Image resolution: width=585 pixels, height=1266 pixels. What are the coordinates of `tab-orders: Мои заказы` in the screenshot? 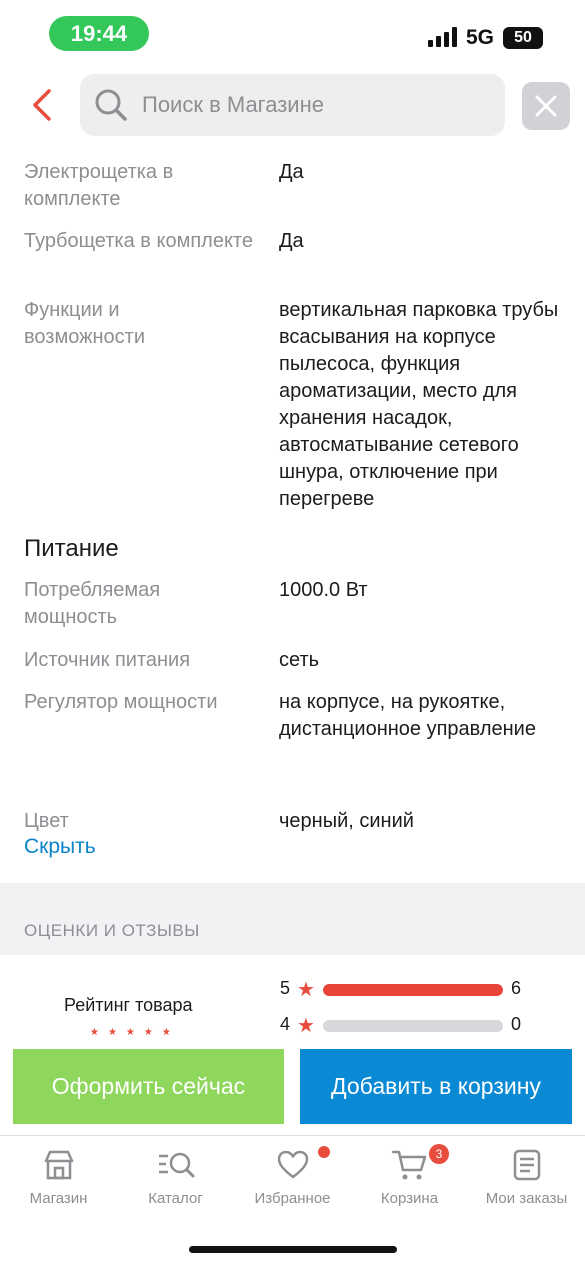 It's located at (526, 1183).